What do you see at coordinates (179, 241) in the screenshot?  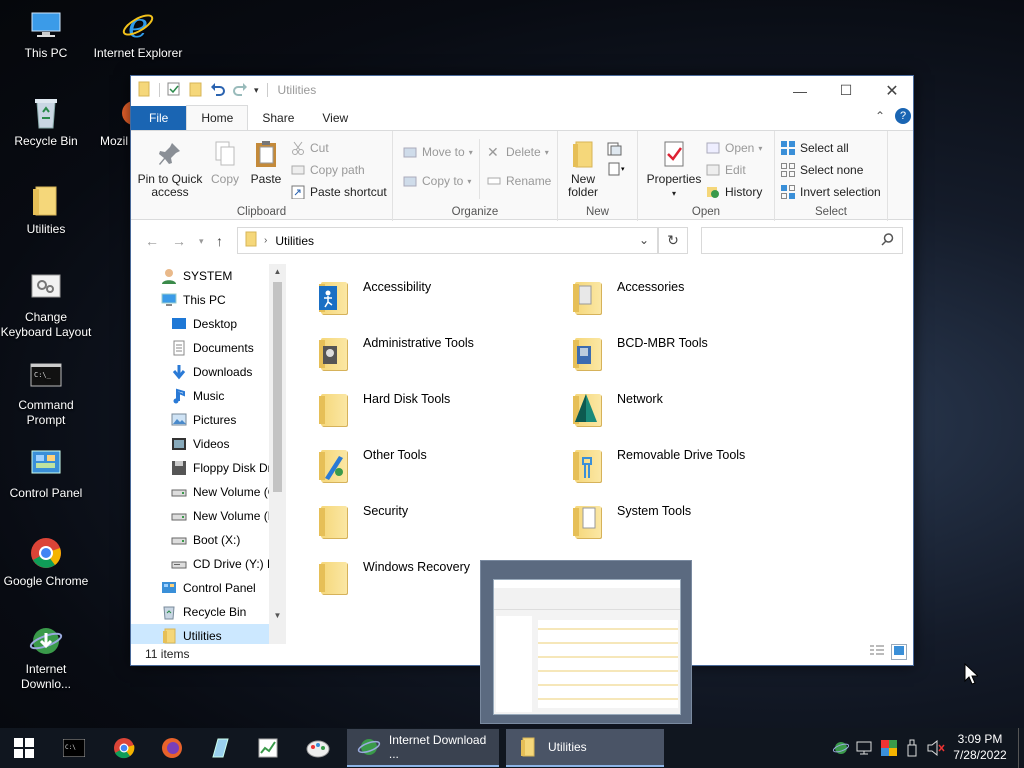 I see `forward-arrow-icon: →` at bounding box center [179, 241].